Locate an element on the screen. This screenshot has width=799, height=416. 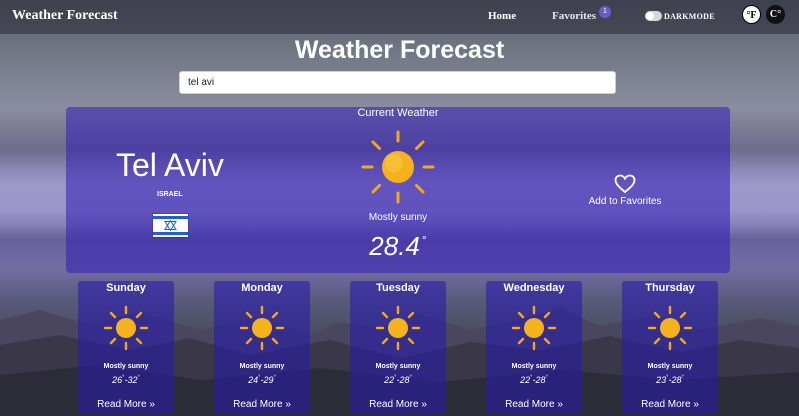
forecast-temp-range: 26°-32° is located at coordinates (126, 380).